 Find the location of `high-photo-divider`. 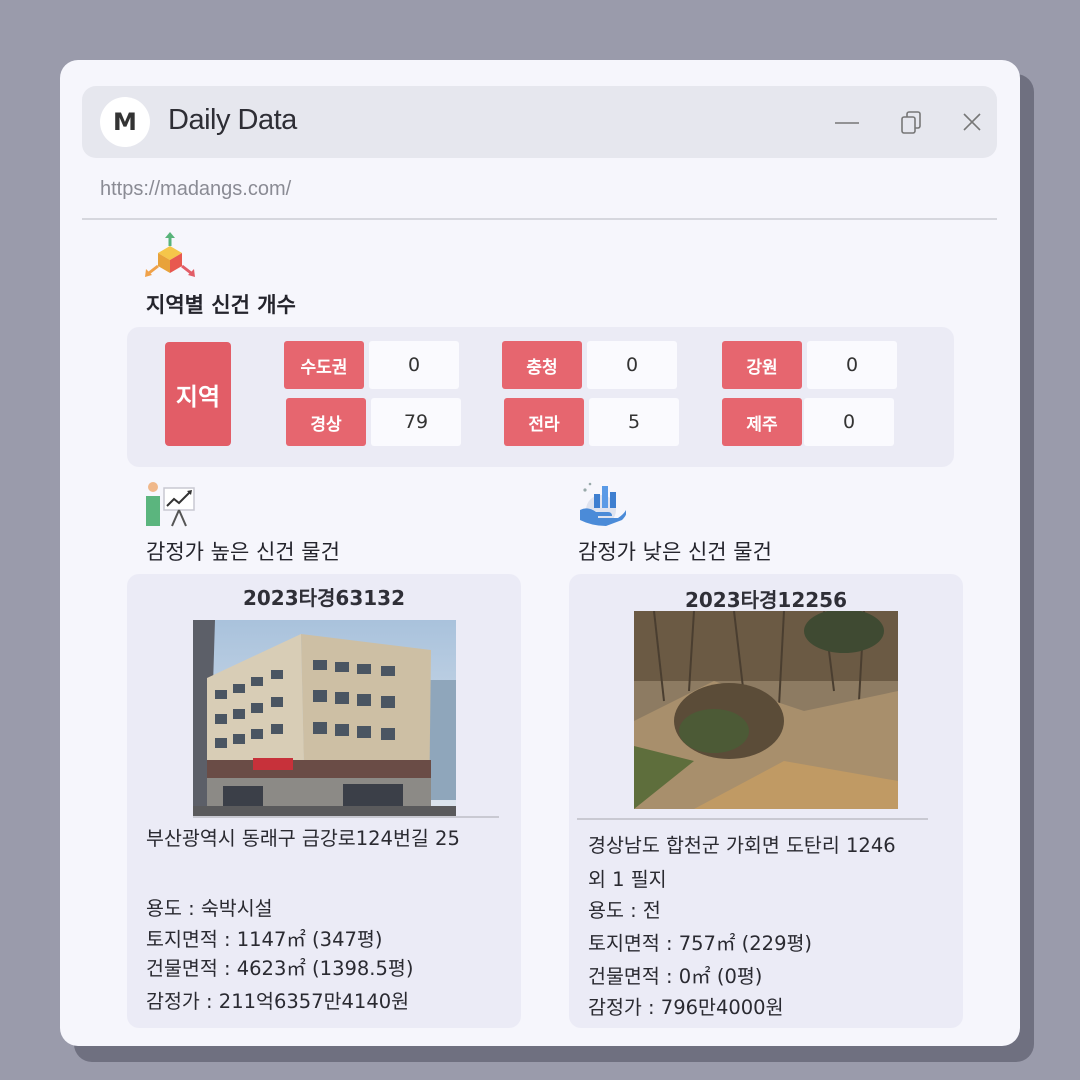

high-photo-divider is located at coordinates (346, 817).